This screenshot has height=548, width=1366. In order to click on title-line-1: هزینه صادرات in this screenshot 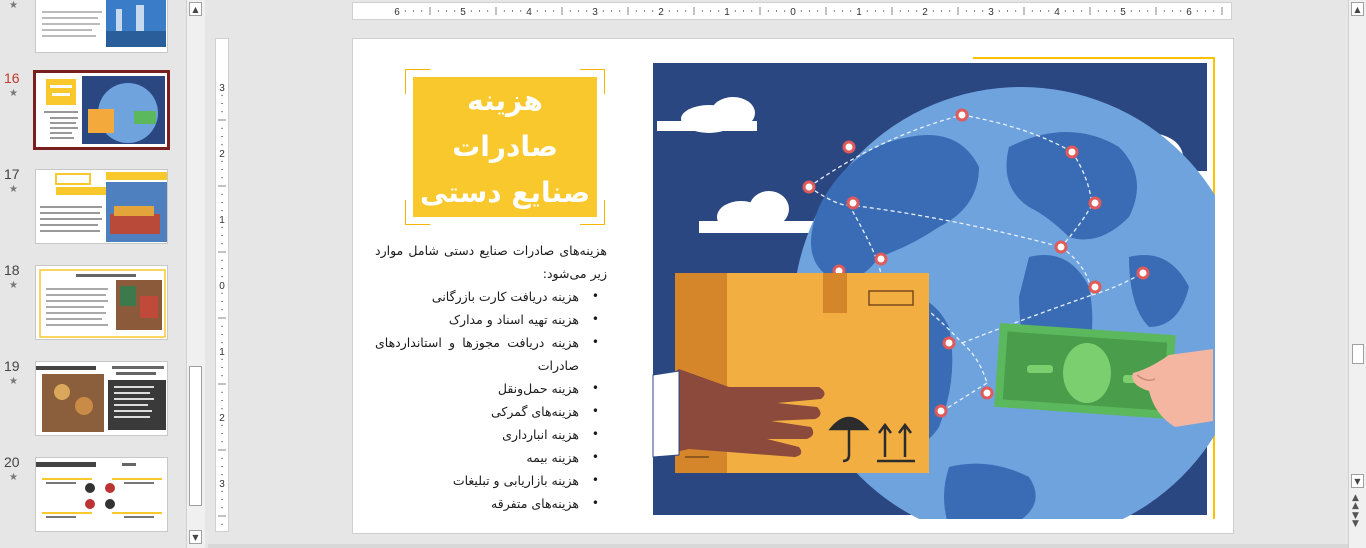, I will do `click(505, 123)`.